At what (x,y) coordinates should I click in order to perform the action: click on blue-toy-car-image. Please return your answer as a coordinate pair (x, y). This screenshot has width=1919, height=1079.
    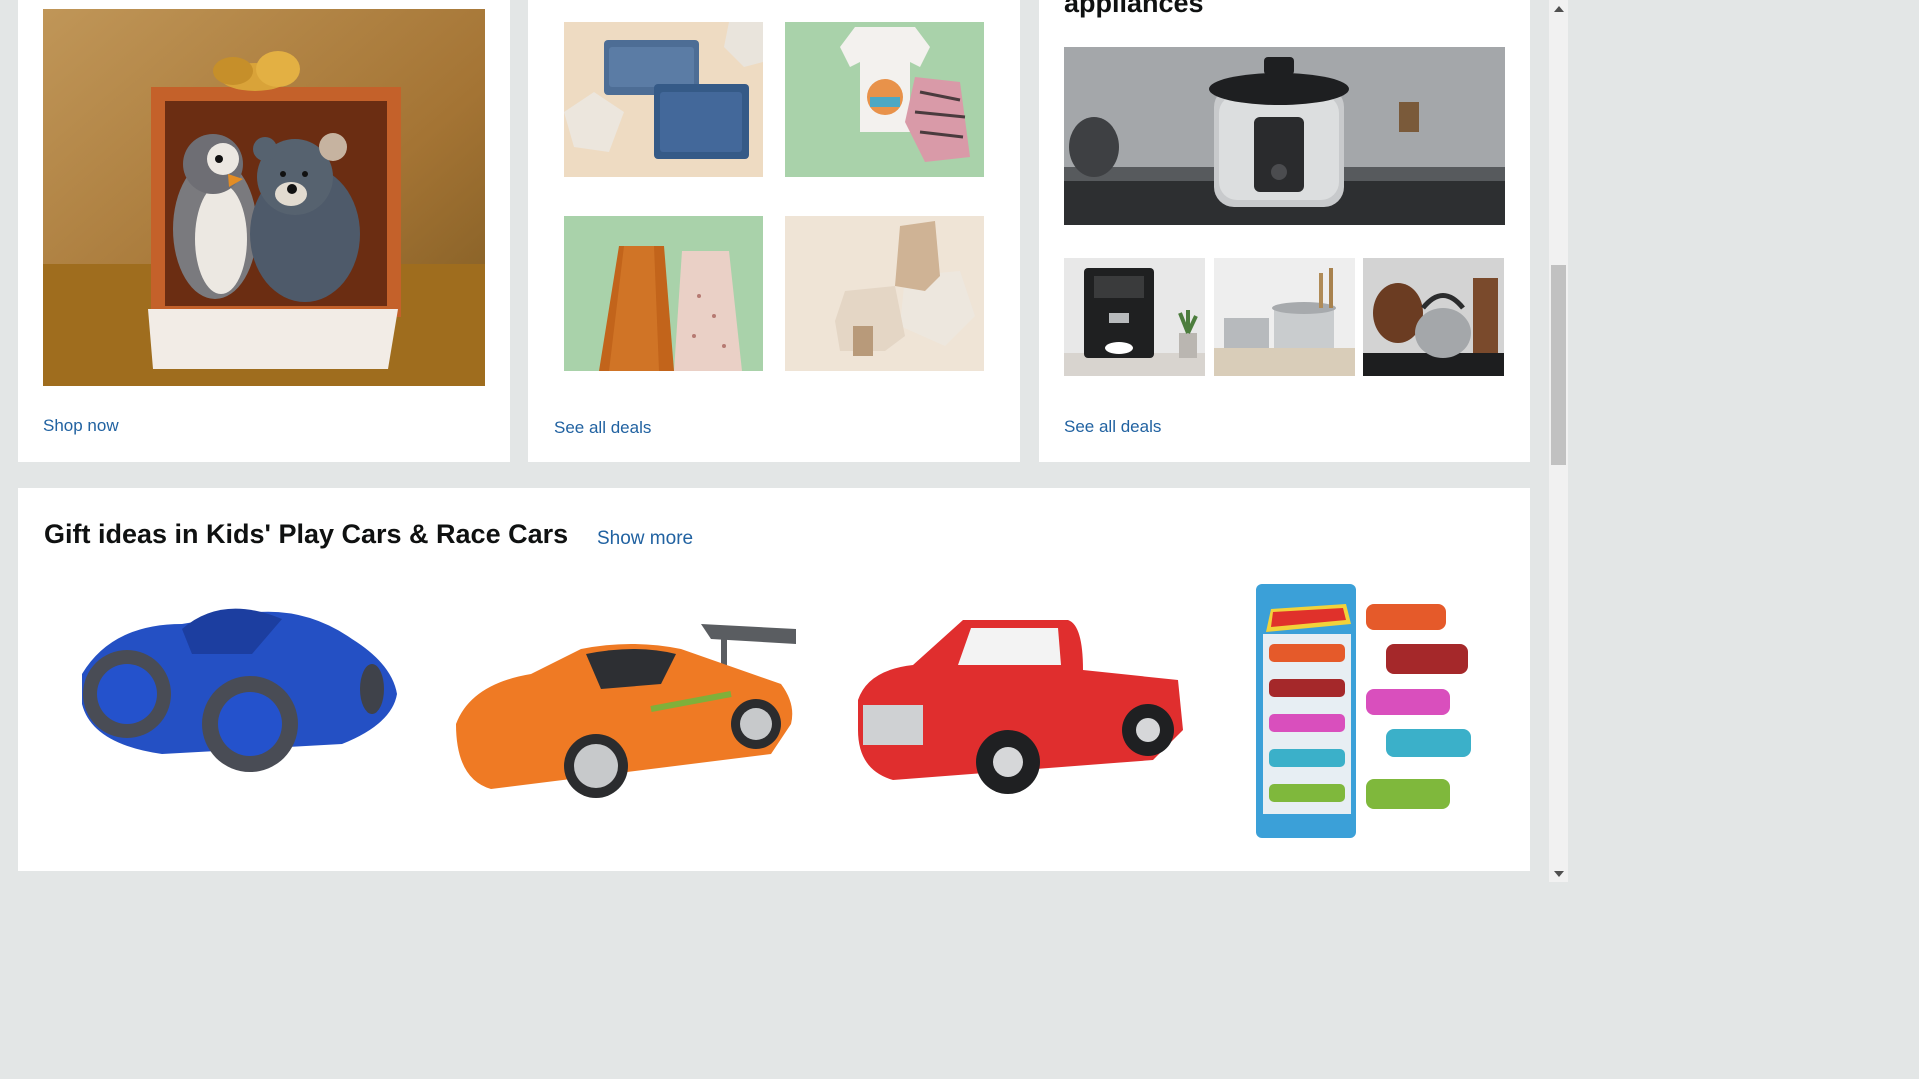
    Looking at the image, I should click on (235, 711).